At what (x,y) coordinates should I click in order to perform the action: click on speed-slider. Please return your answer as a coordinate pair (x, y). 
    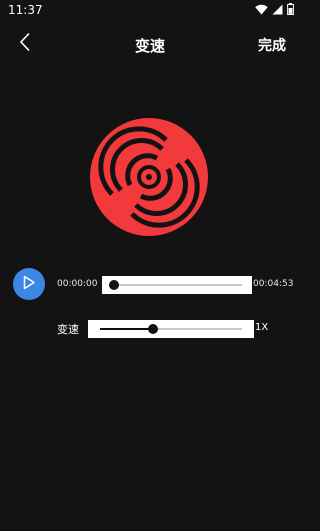
    Looking at the image, I should click on (171, 329).